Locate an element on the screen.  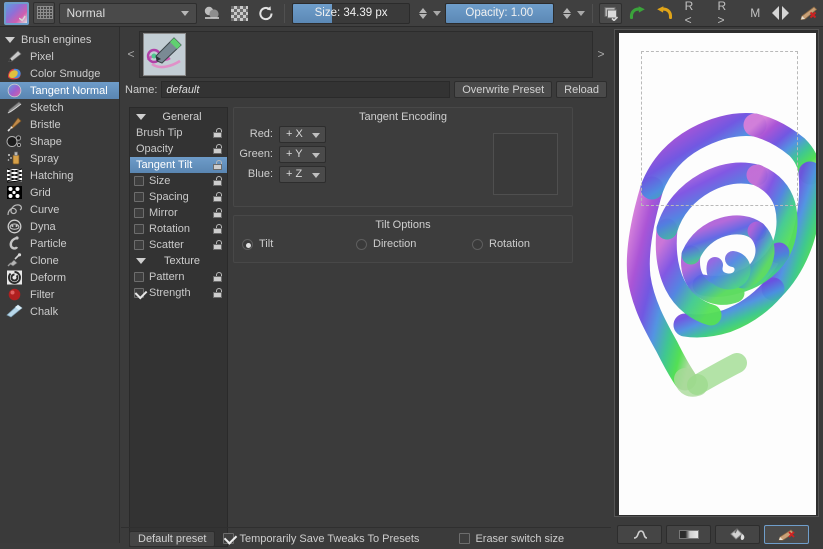
option-row-opacity: Opacity is located at coordinates (178, 149).